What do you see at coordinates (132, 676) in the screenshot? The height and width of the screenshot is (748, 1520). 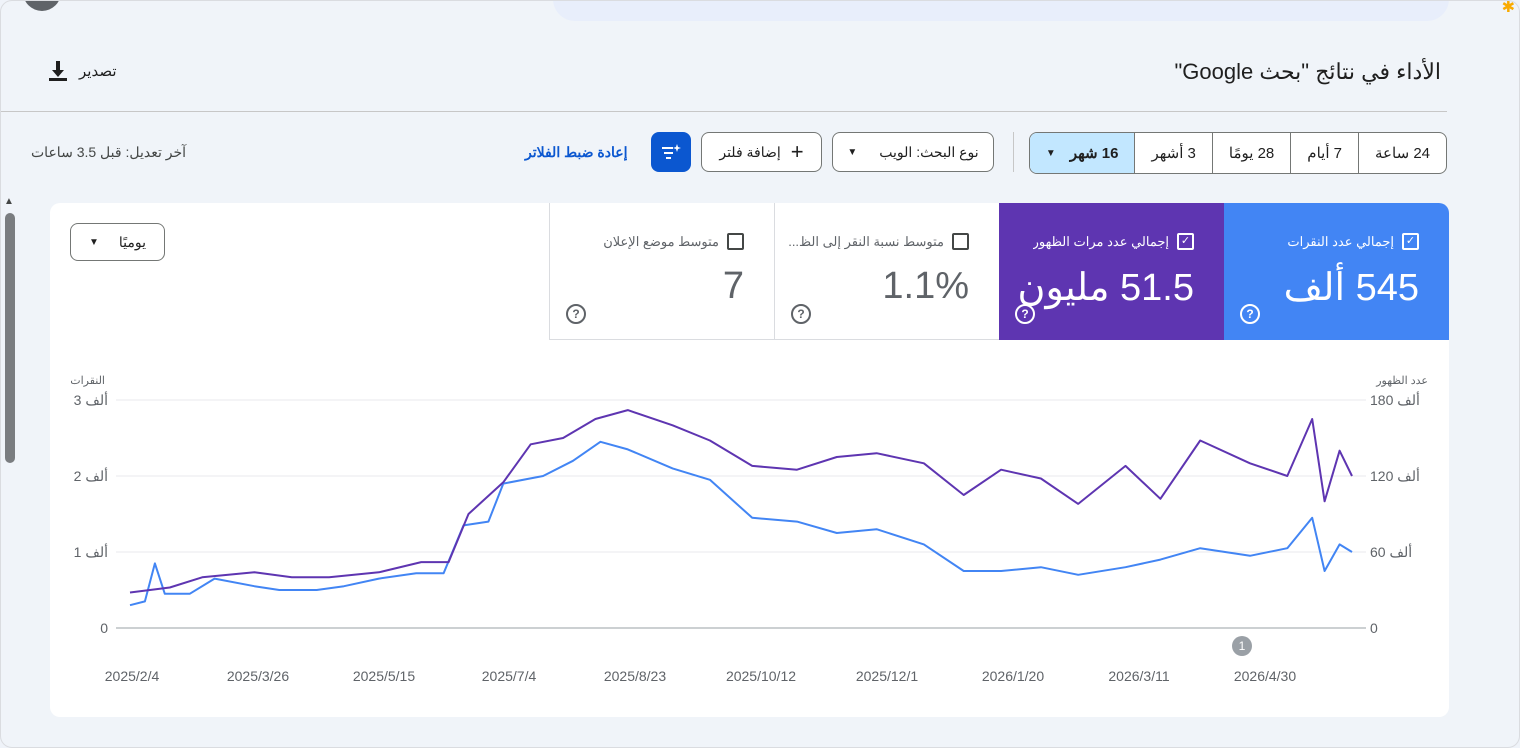 I see `x-tick-label: 2025/2/4` at bounding box center [132, 676].